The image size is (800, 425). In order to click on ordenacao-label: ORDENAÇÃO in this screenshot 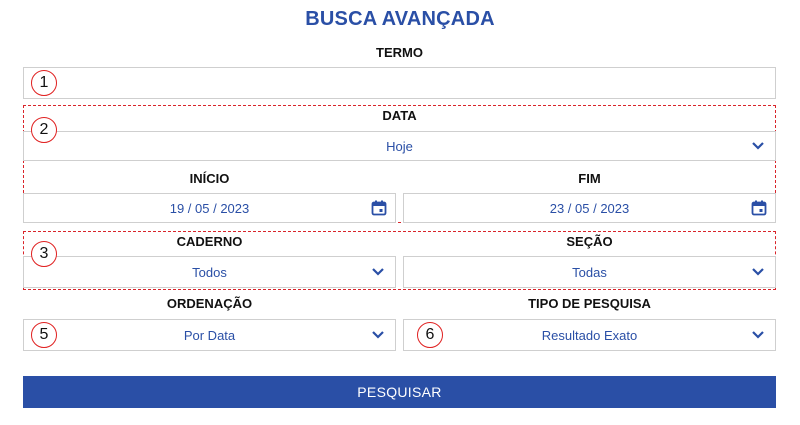, I will do `click(209, 303)`.